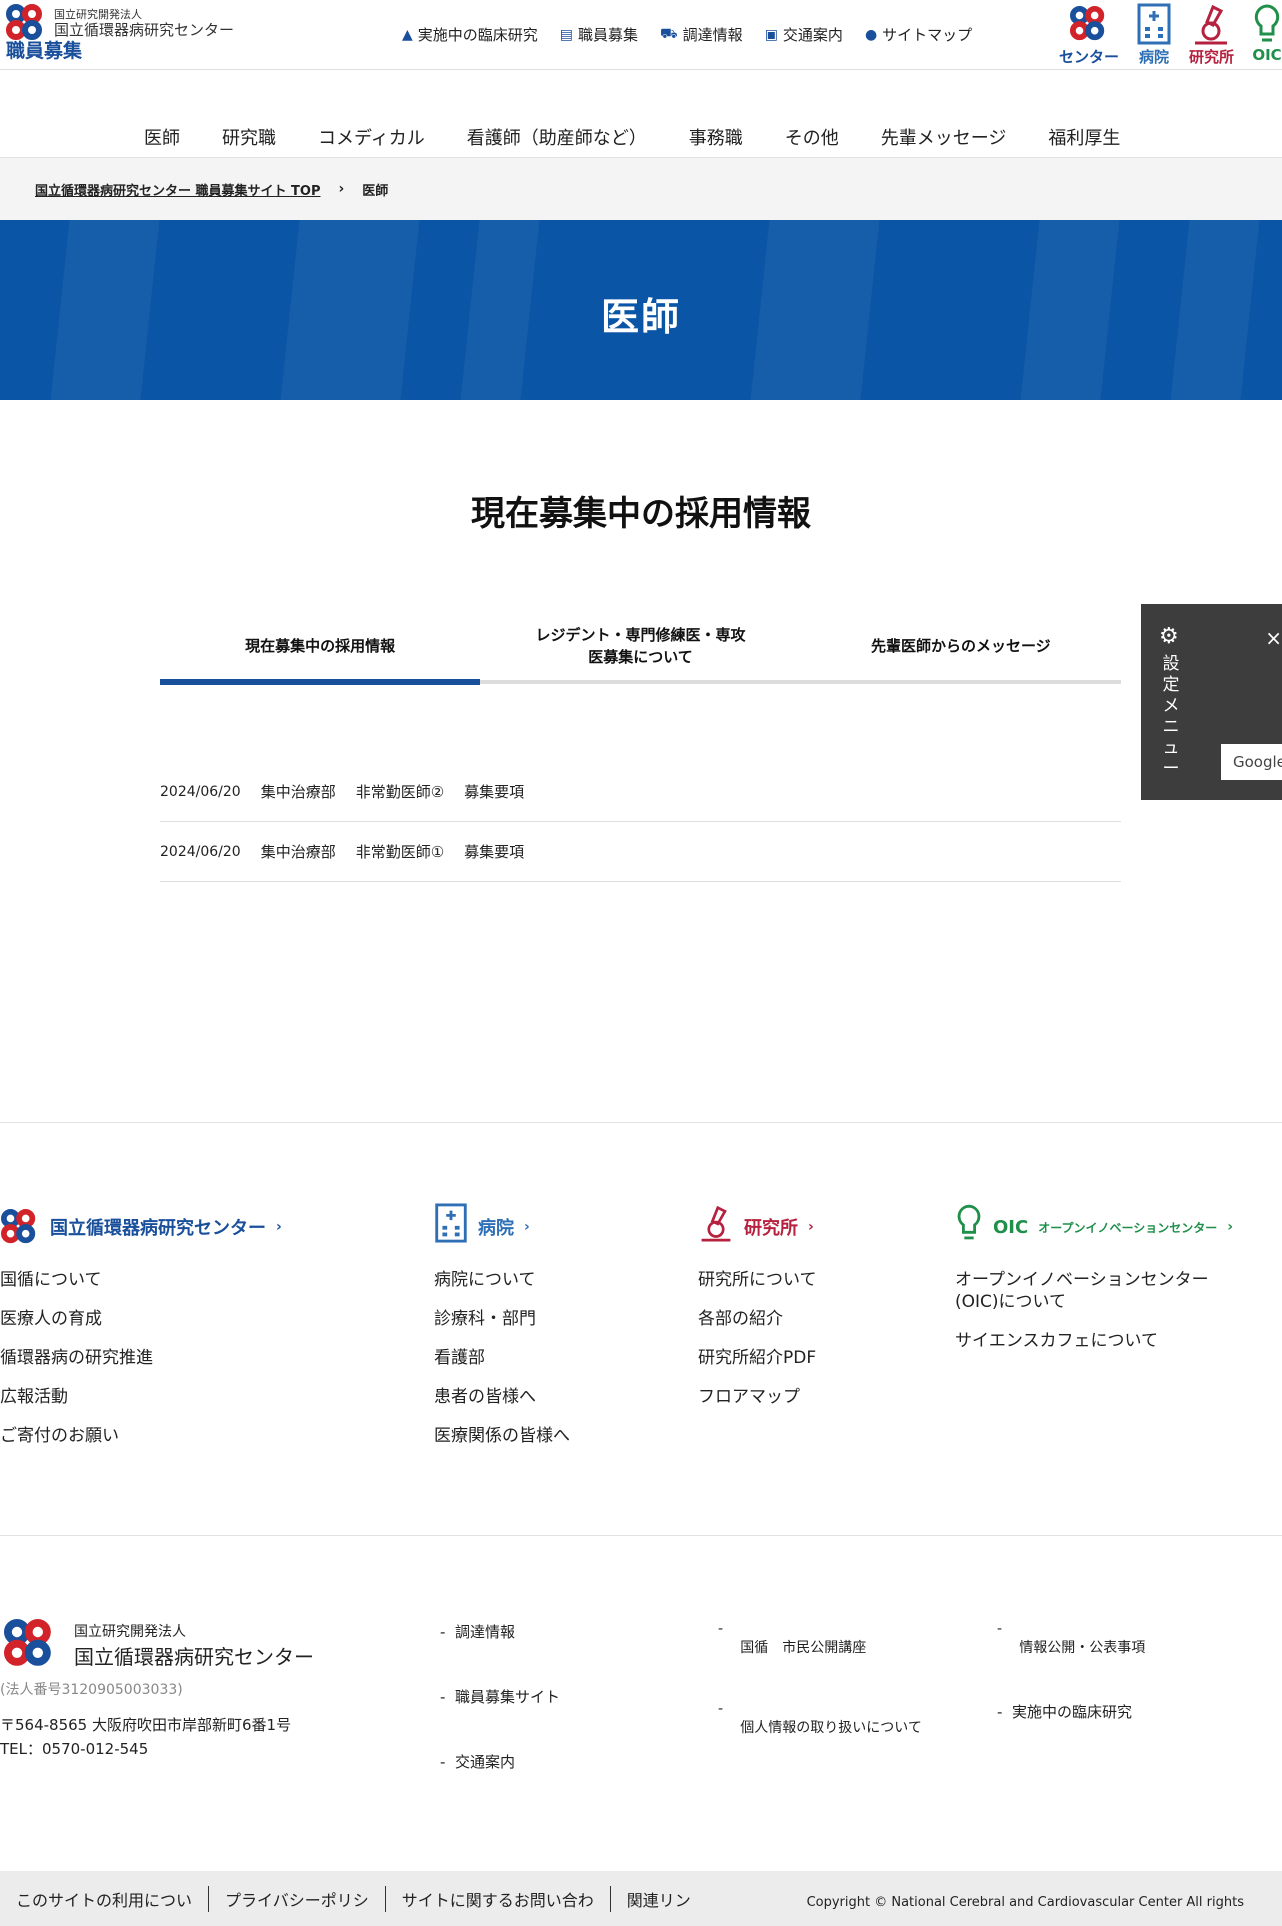 The height and width of the screenshot is (1926, 1282). What do you see at coordinates (470, 34) in the screenshot?
I see `utility-link-clinical-research: ▲ 実施中の臨床研究` at bounding box center [470, 34].